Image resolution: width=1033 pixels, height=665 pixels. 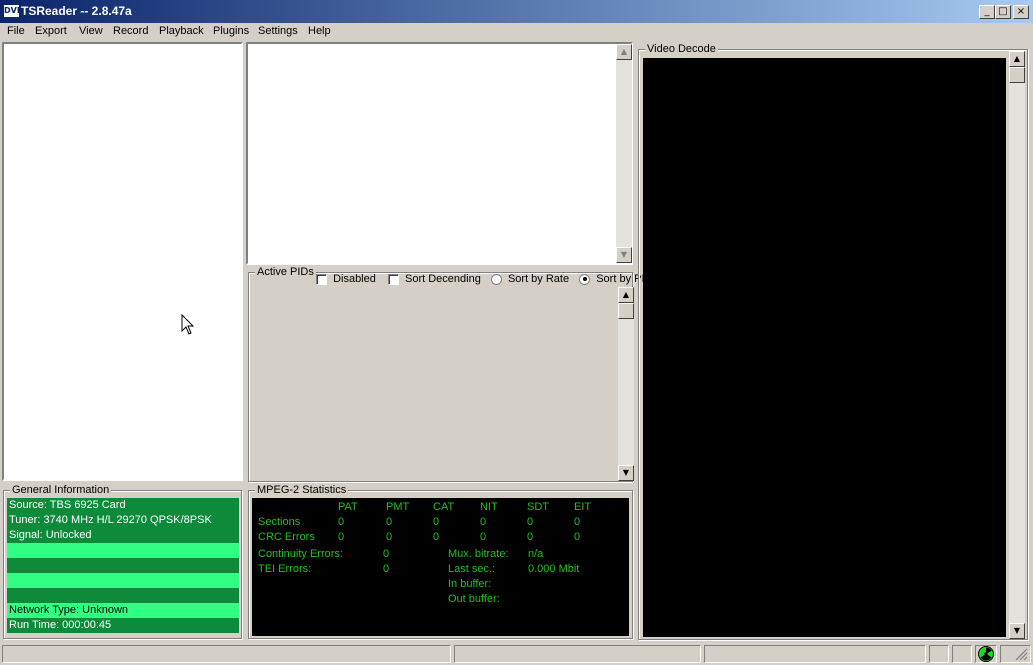 What do you see at coordinates (626, 473) in the screenshot?
I see `pids-scroll-down-button: ▼` at bounding box center [626, 473].